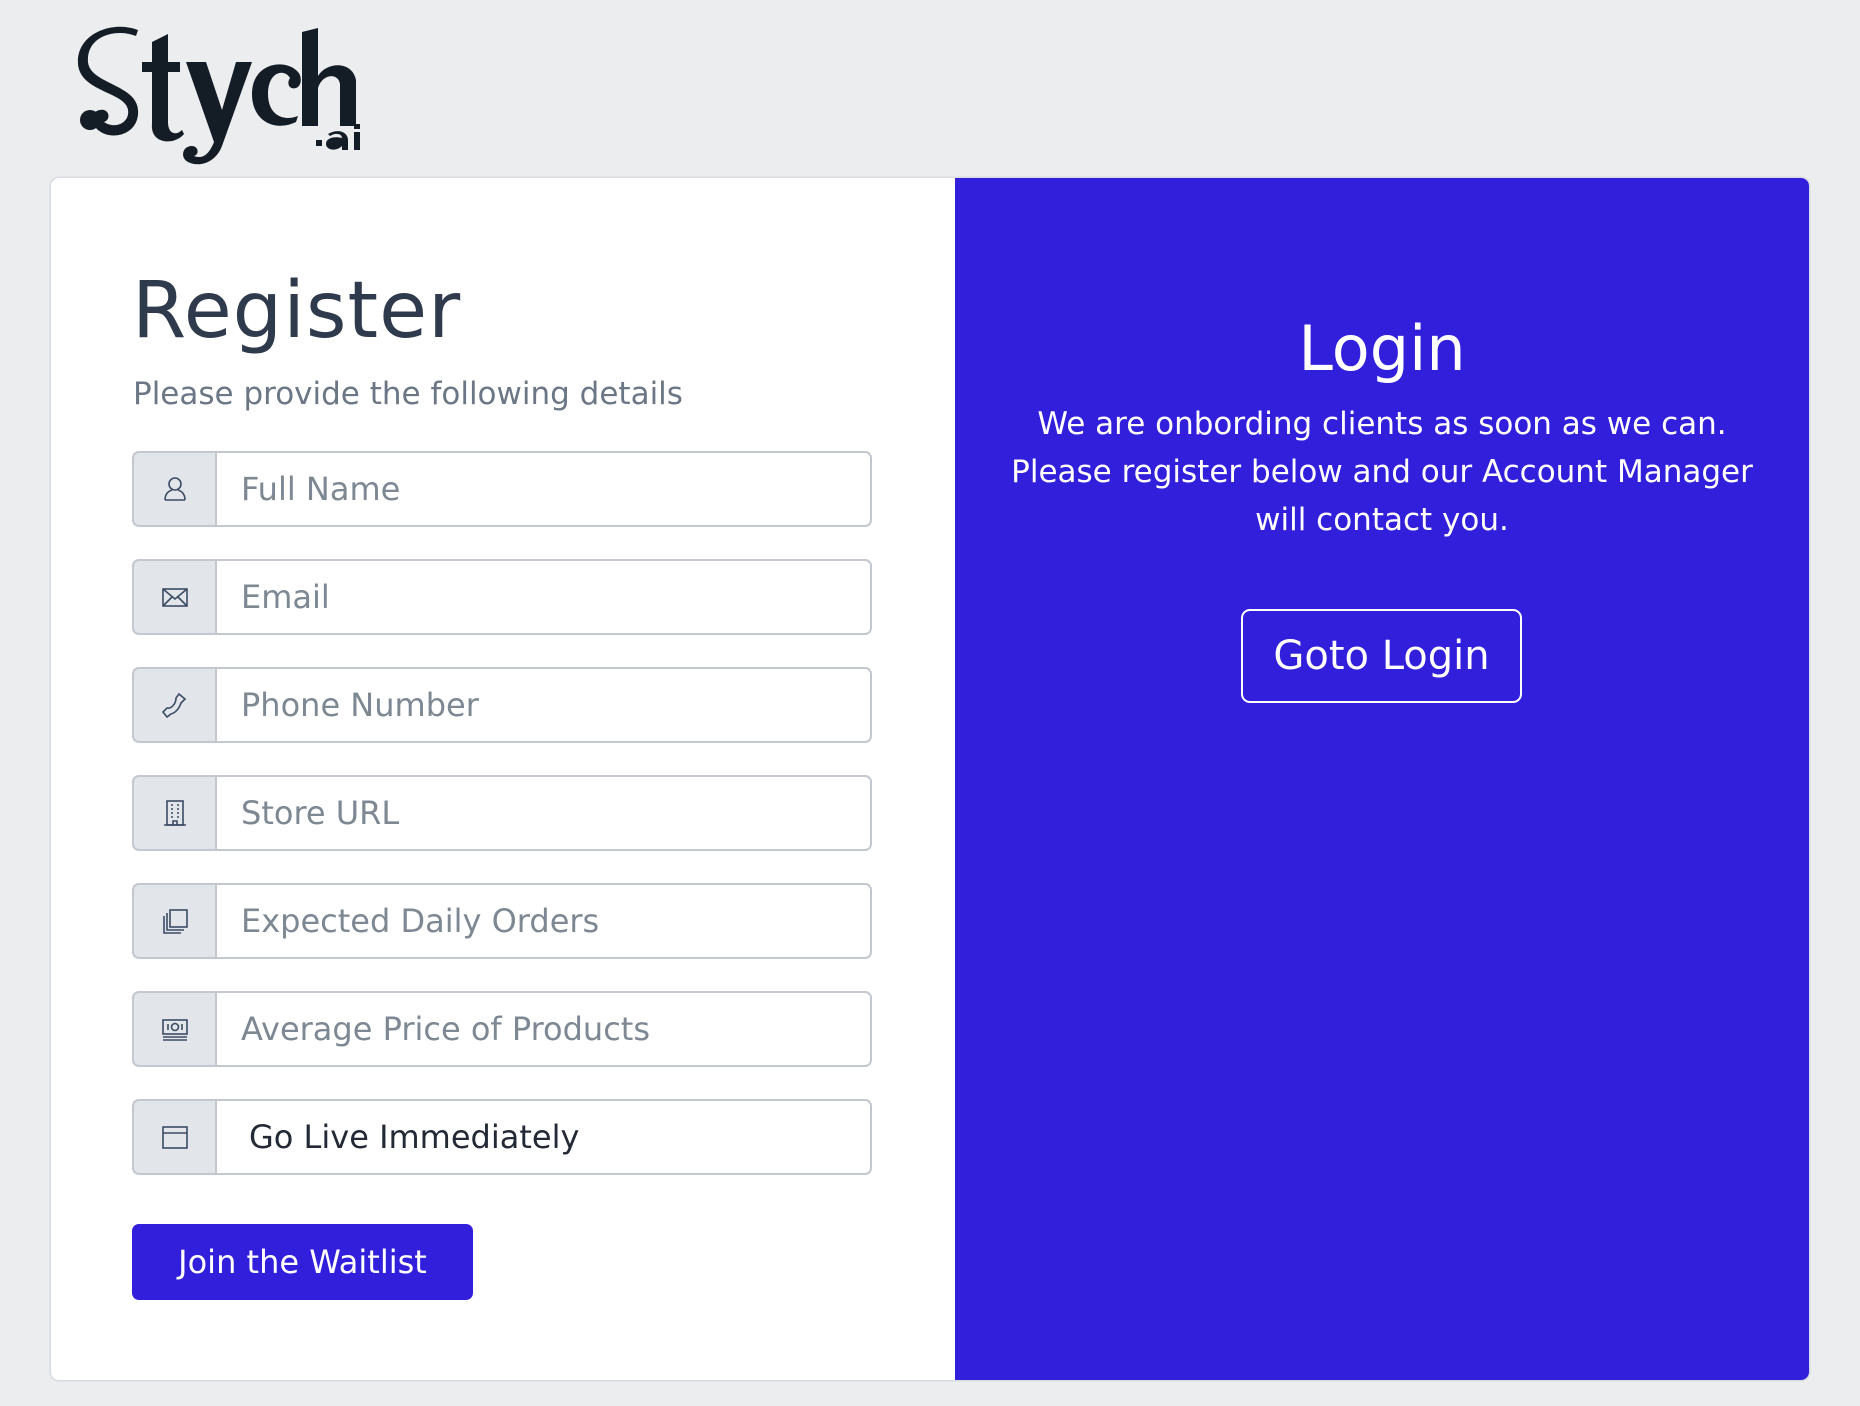 The height and width of the screenshot is (1406, 1860). Describe the element at coordinates (543, 813) in the screenshot. I see `store-url-input` at that location.